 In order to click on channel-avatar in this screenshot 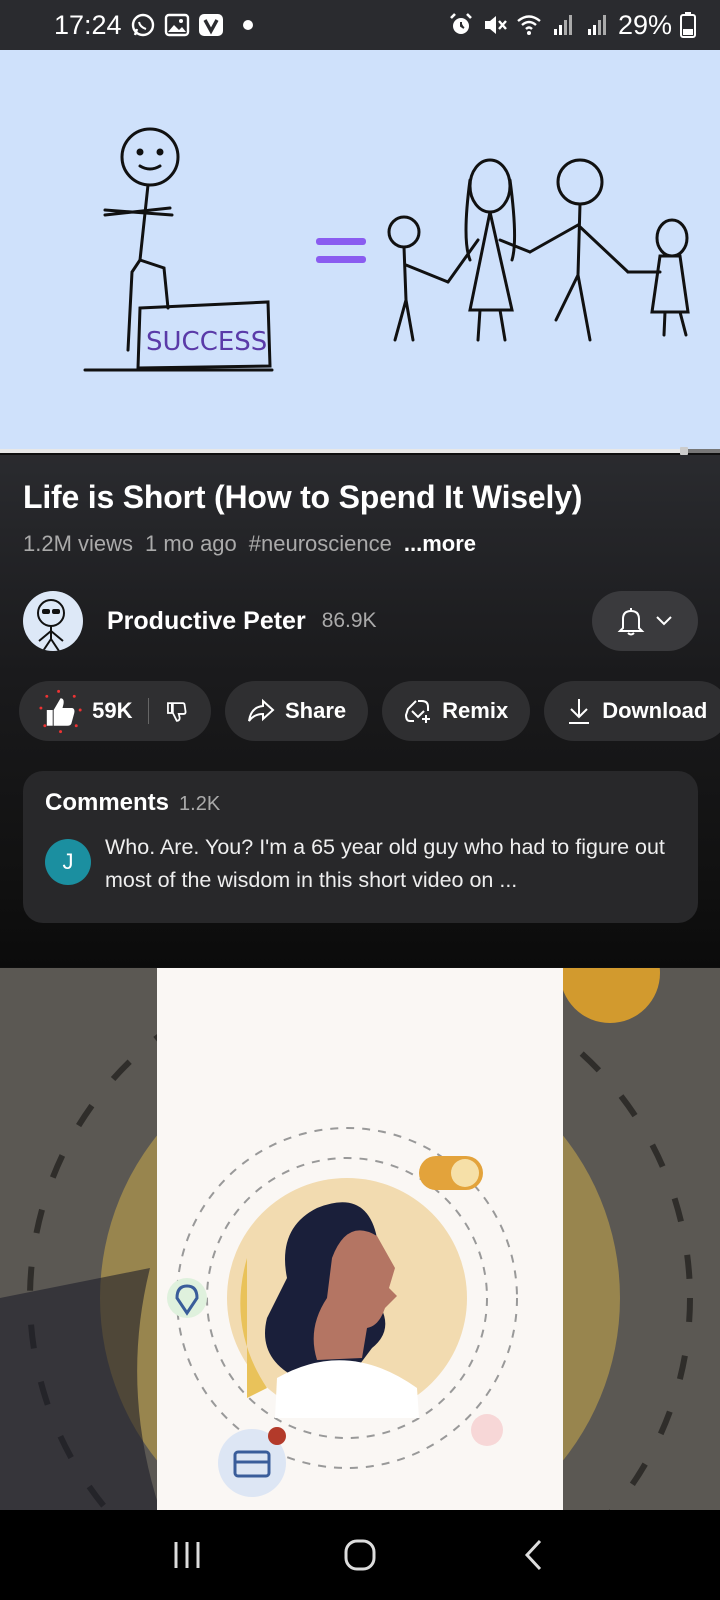, I will do `click(53, 621)`.